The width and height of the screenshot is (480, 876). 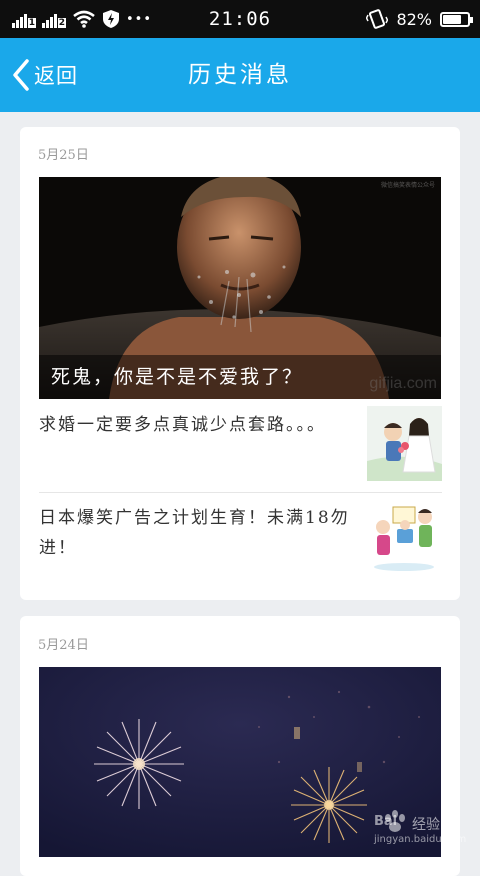 I want to click on hero-caption: 死鬼，你是不是不爱我了？, so click(x=240, y=377).